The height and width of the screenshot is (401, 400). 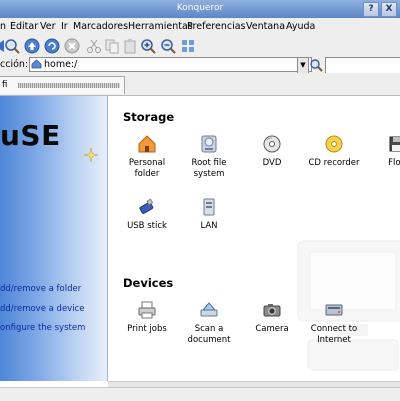 What do you see at coordinates (3, 26) in the screenshot?
I see `menu-file: n` at bounding box center [3, 26].